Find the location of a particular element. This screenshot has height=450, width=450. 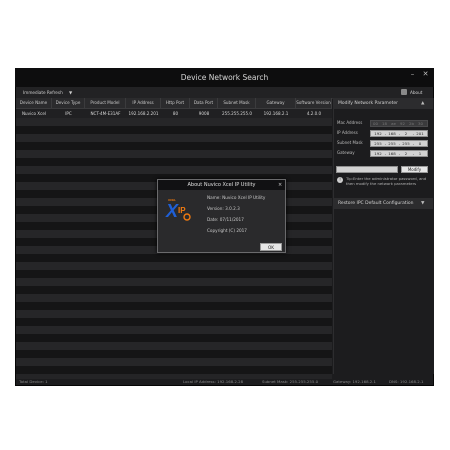

logo-x: X is located at coordinates (172, 211).